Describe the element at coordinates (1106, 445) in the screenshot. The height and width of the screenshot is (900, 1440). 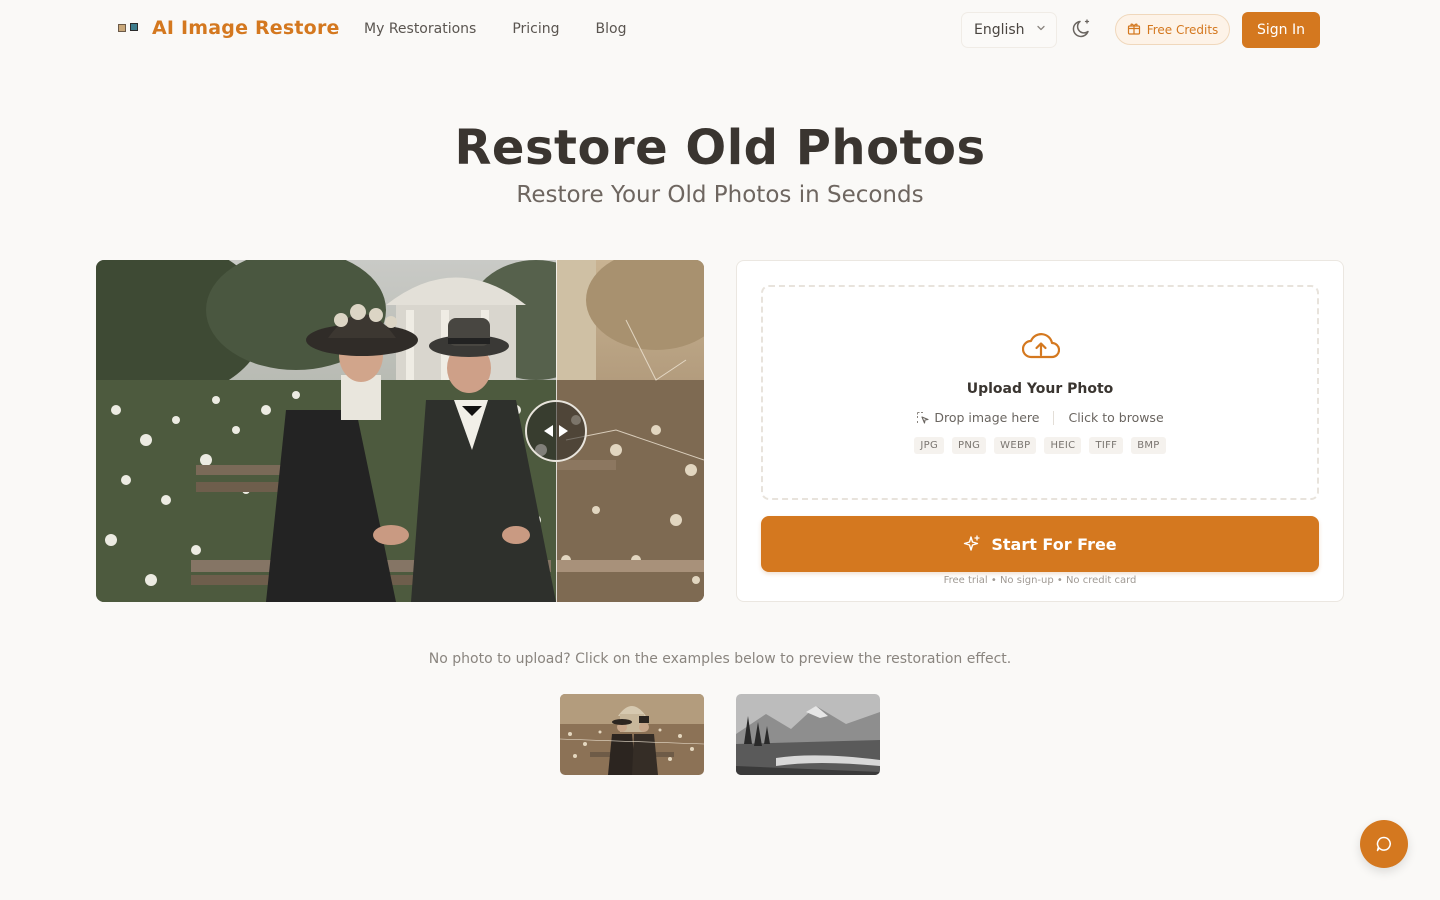
I see `format-badge: TIFF` at that location.